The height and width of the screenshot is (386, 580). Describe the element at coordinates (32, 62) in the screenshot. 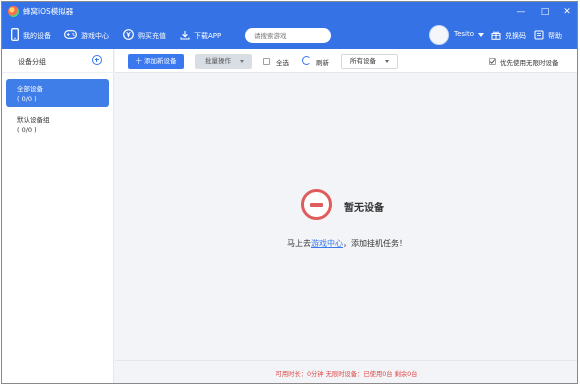

I see `sidebar-title: 设备分组` at that location.